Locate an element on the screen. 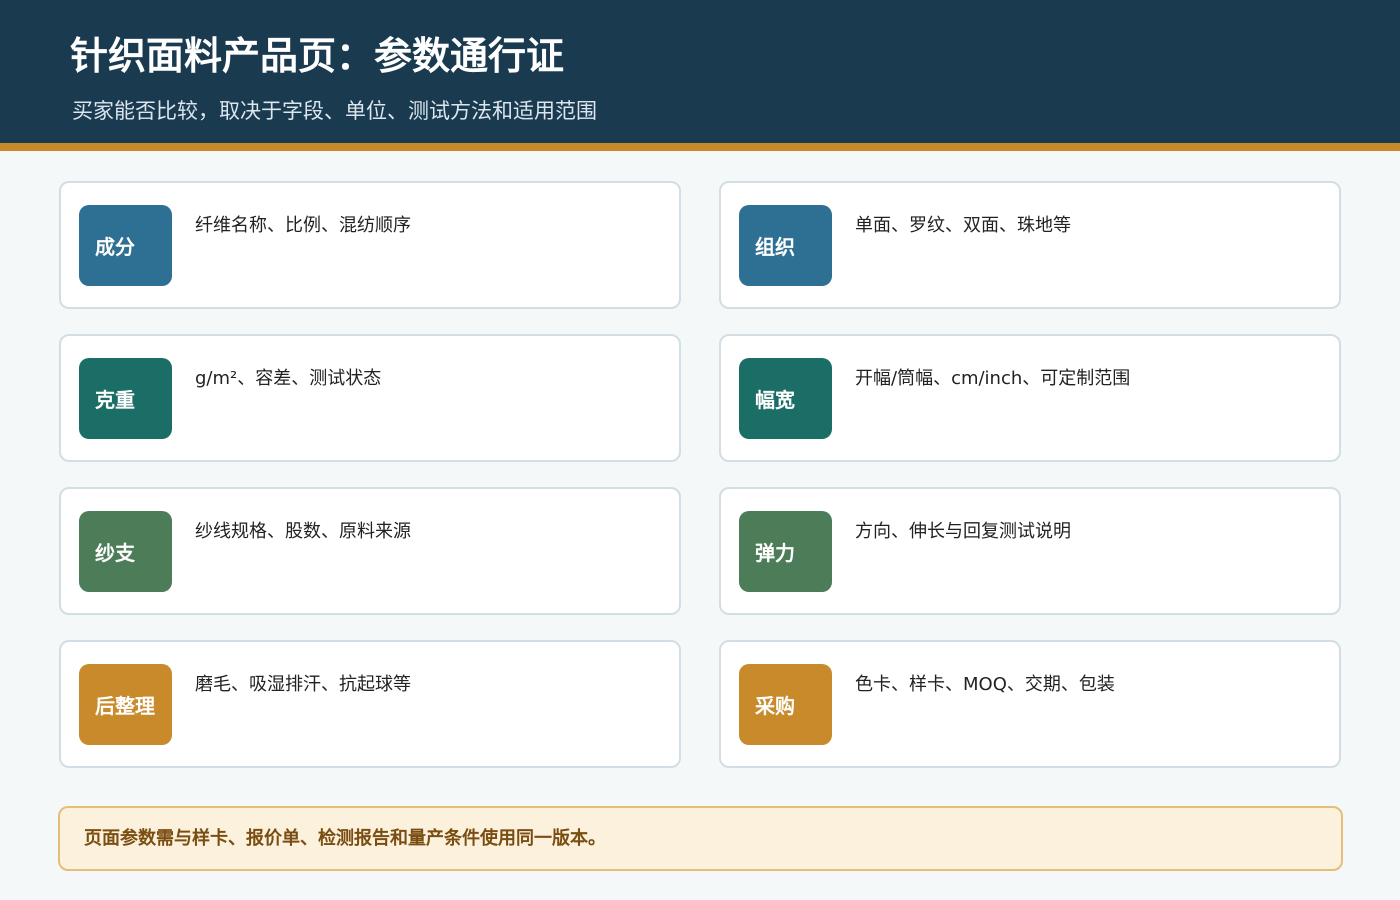 The height and width of the screenshot is (900, 1400). param-tag-yarn-count: 纱支 is located at coordinates (125, 551).